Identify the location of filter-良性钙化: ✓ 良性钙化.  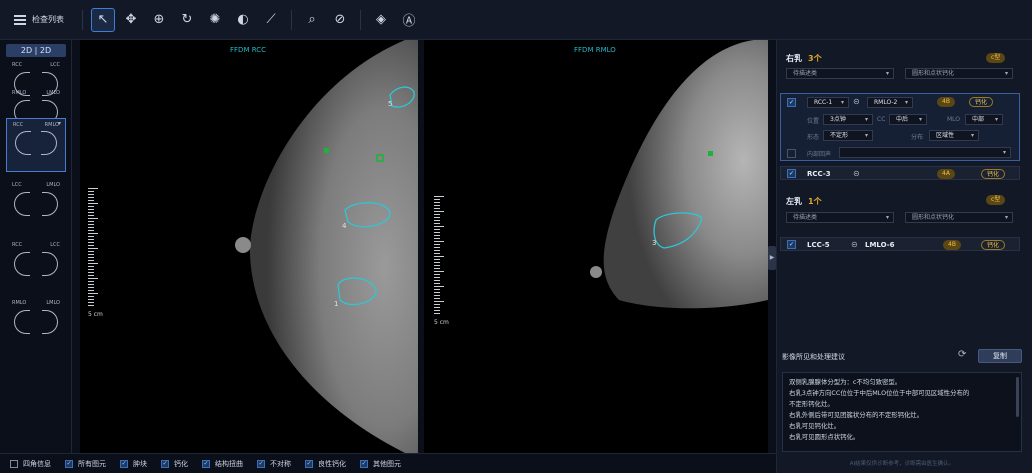
(325, 464).